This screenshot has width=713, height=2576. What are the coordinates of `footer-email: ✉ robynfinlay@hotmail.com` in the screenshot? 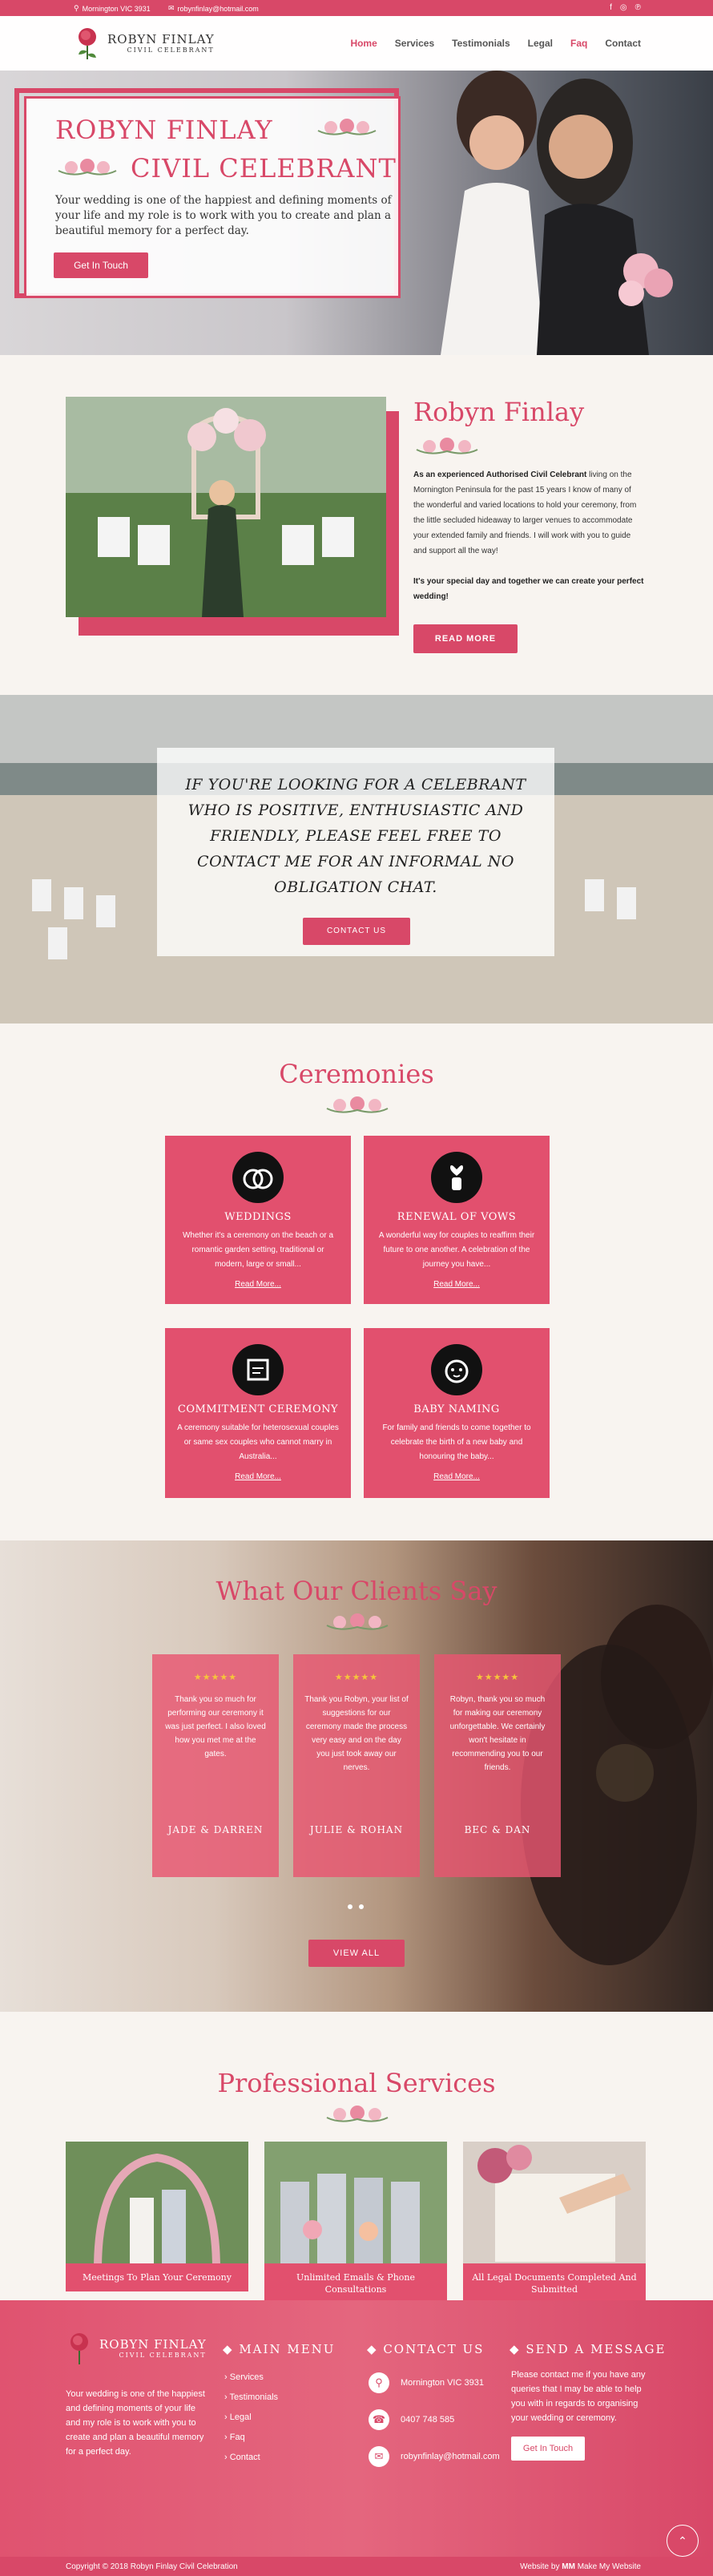 It's located at (434, 2456).